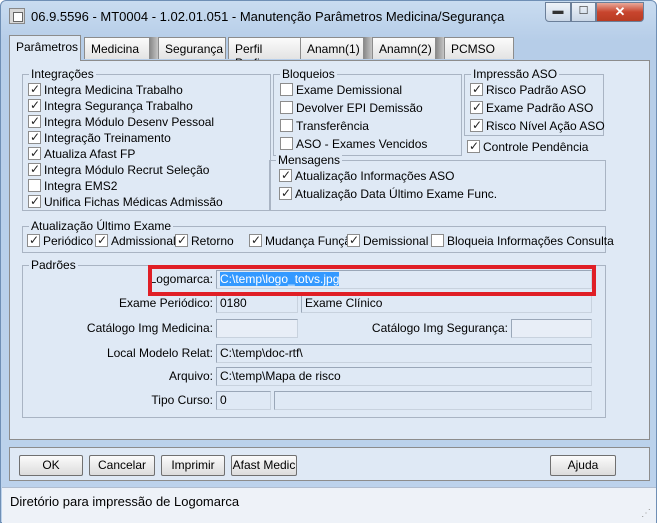 This screenshot has height=523, width=657. I want to click on checkbox-exame-demissional: Exame Demissional, so click(341, 90).